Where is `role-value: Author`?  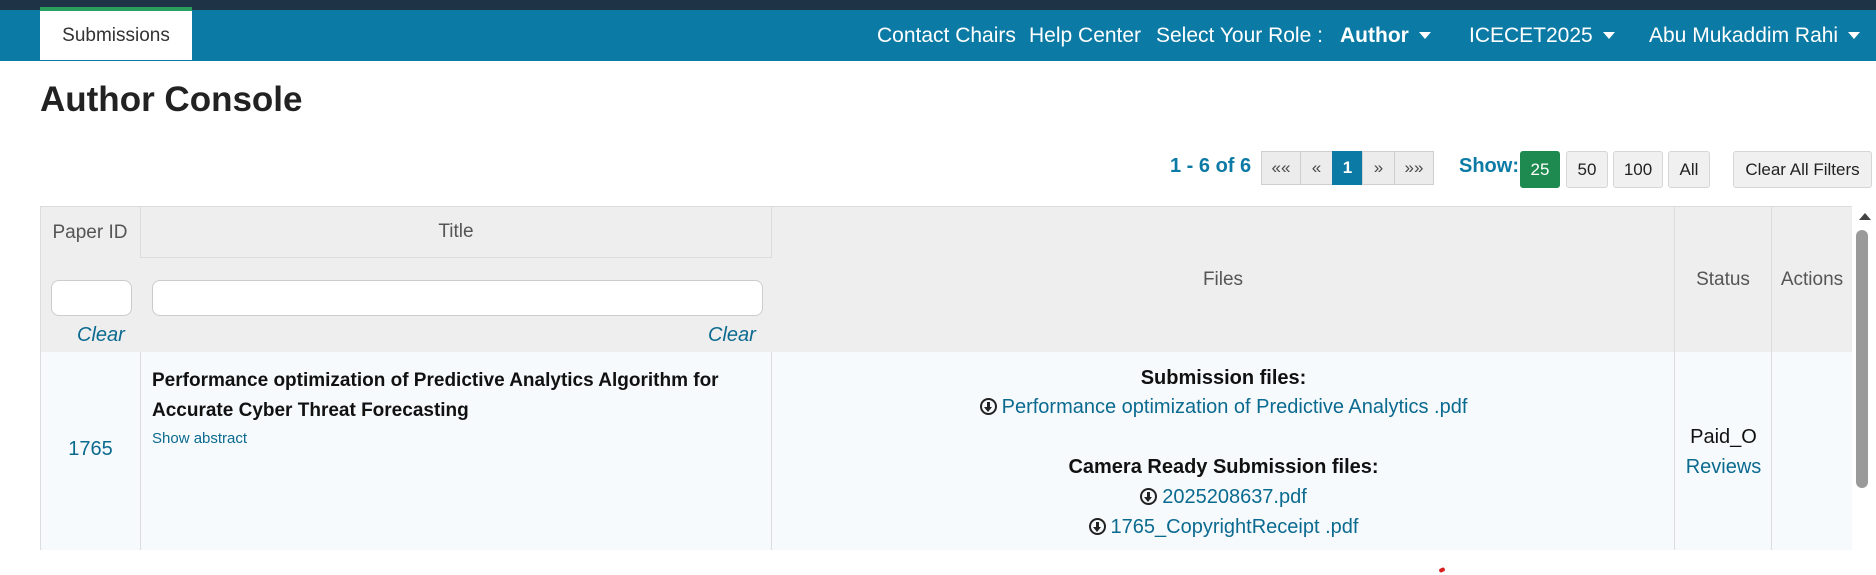
role-value: Author is located at coordinates (1374, 35).